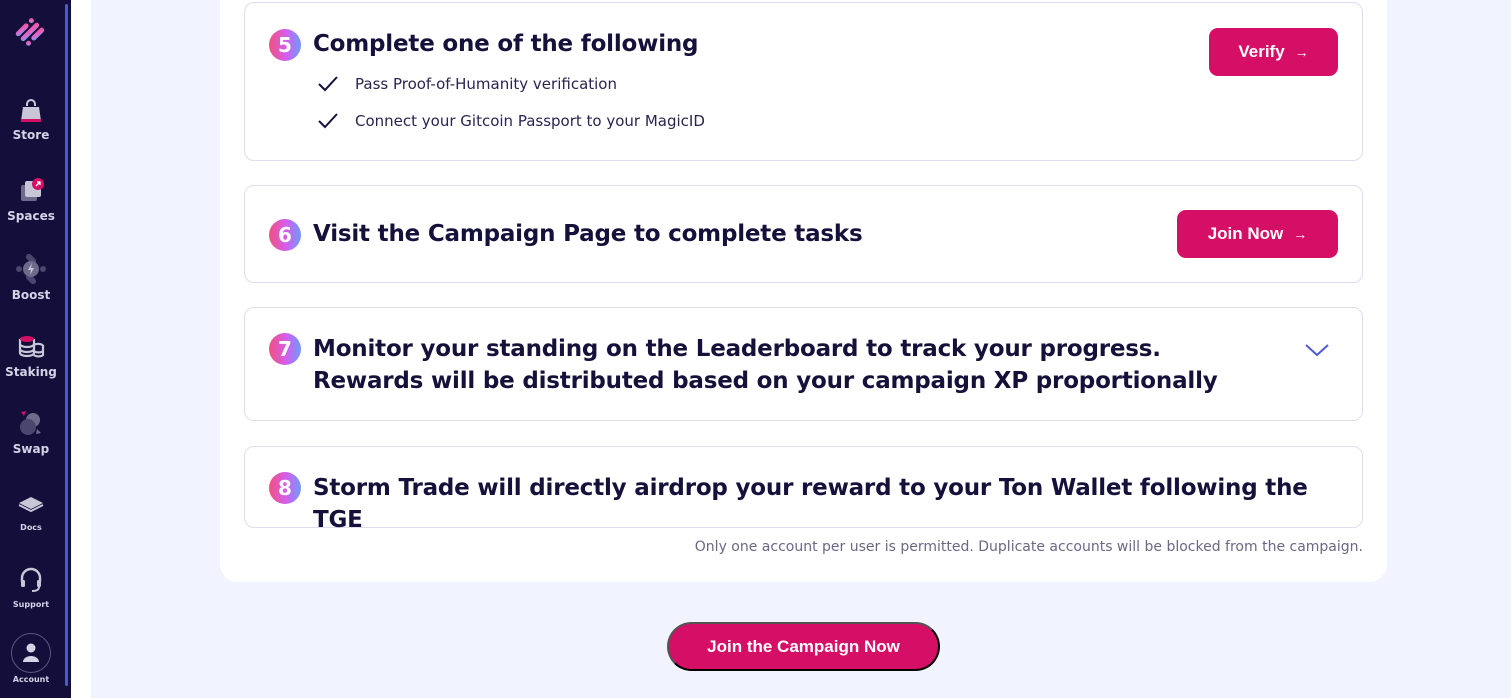  What do you see at coordinates (32, 189) in the screenshot?
I see `spaces-icon` at bounding box center [32, 189].